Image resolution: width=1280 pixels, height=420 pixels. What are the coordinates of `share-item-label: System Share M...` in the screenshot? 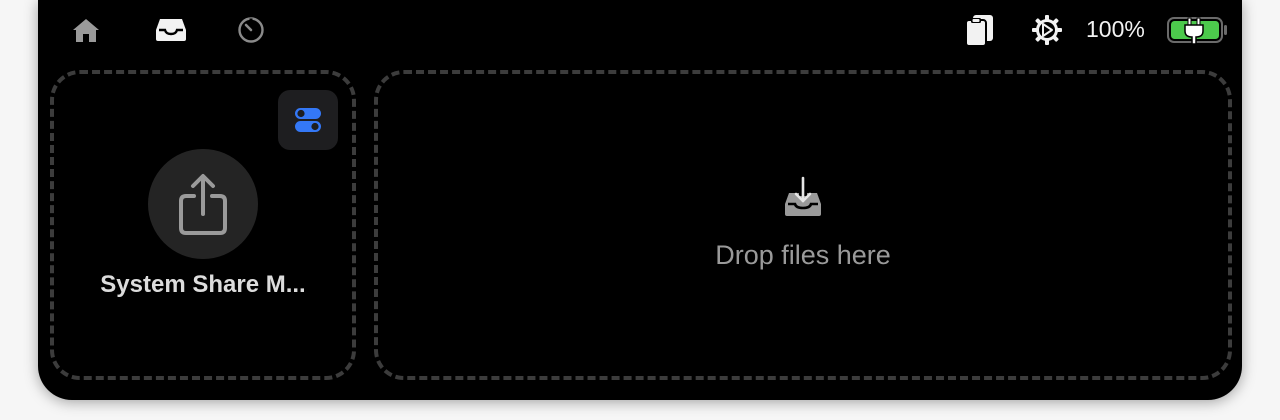 It's located at (203, 284).